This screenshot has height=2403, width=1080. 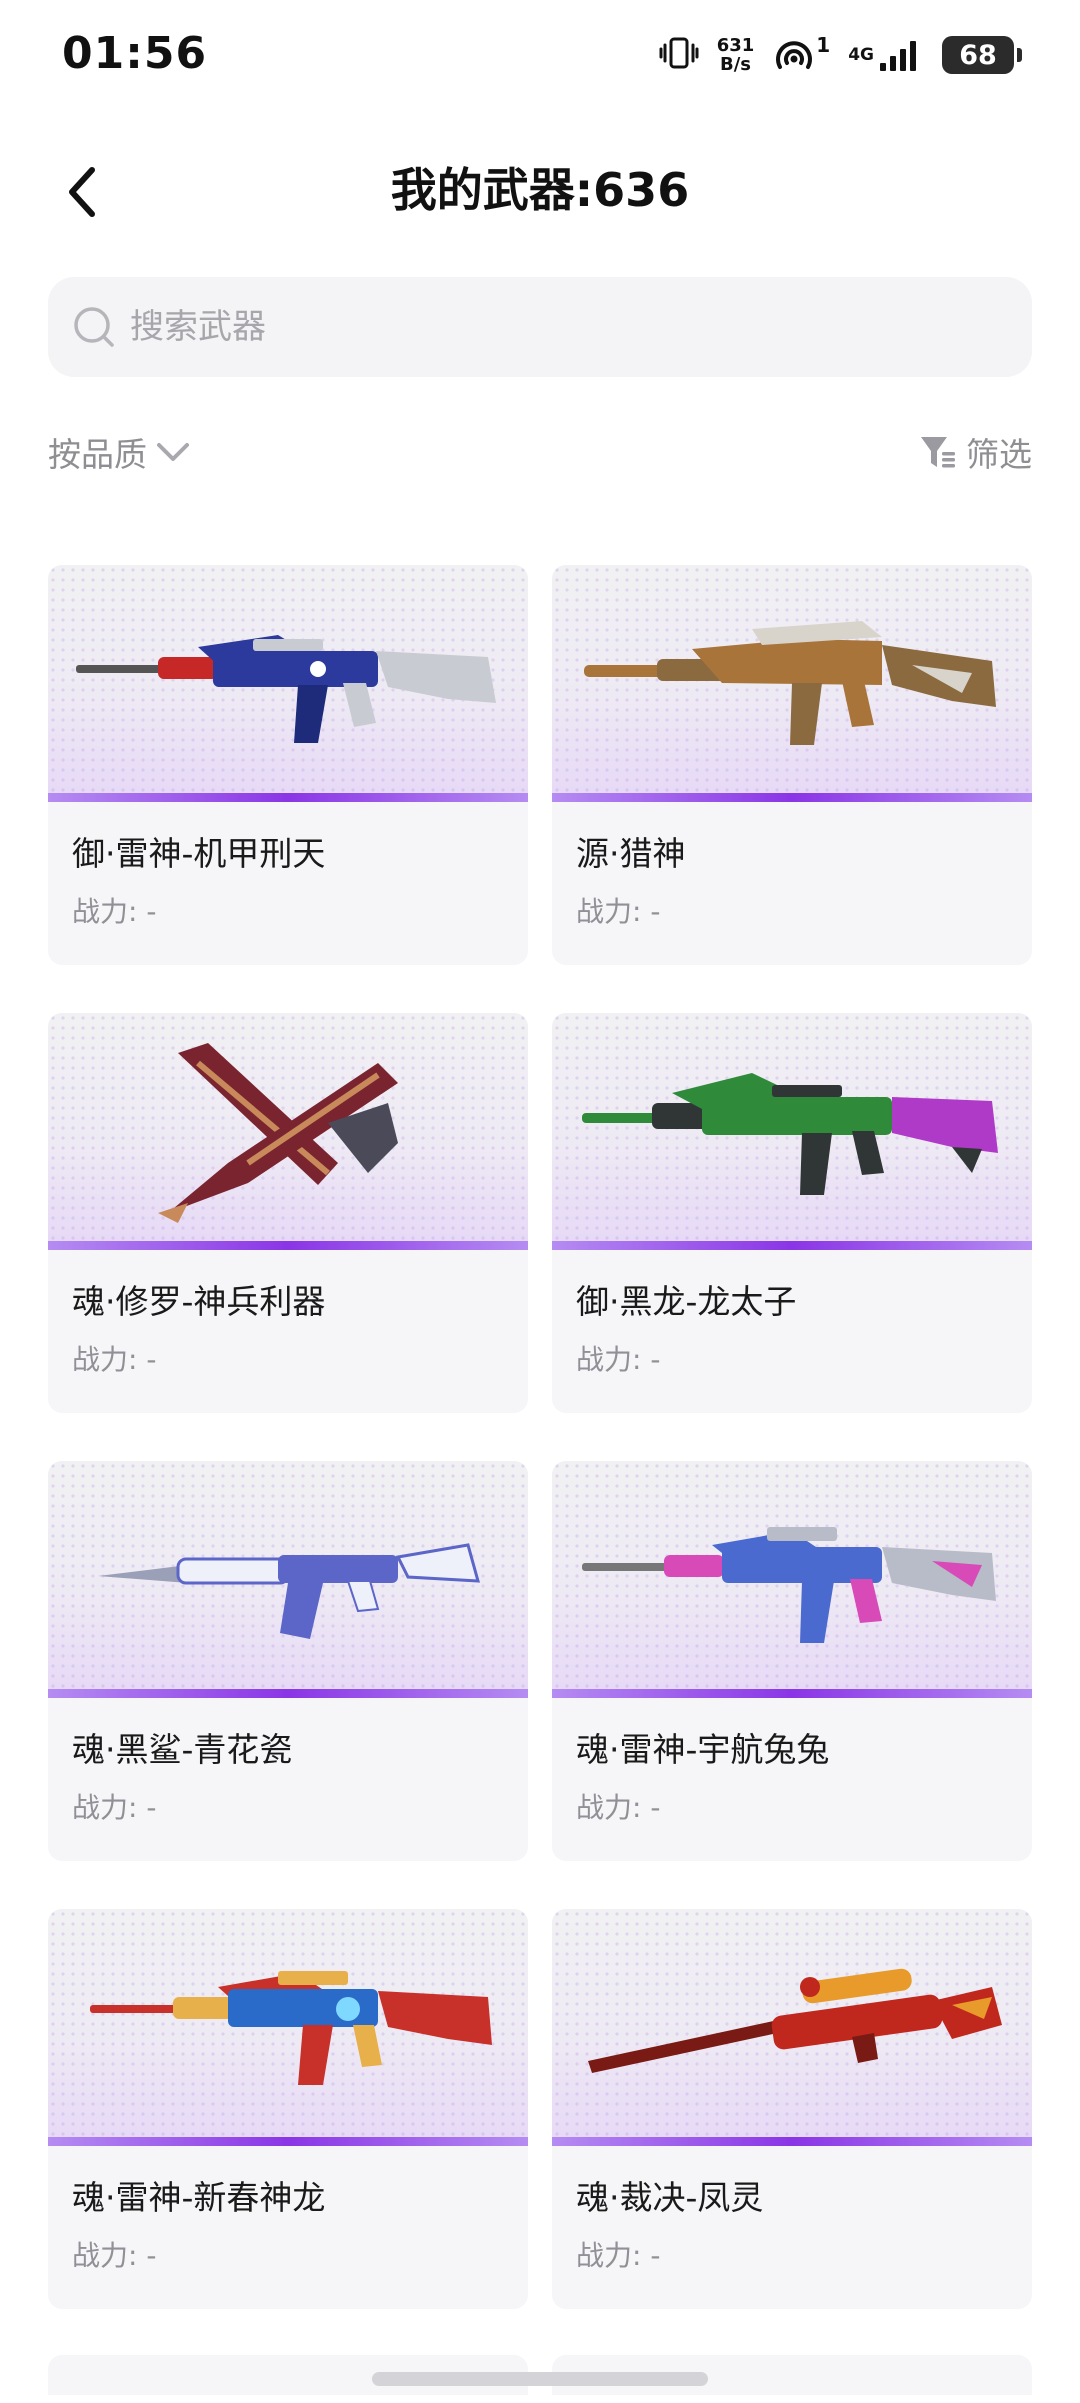 I want to click on weapon-card: 源·猎神 战力: -, so click(x=792, y=765).